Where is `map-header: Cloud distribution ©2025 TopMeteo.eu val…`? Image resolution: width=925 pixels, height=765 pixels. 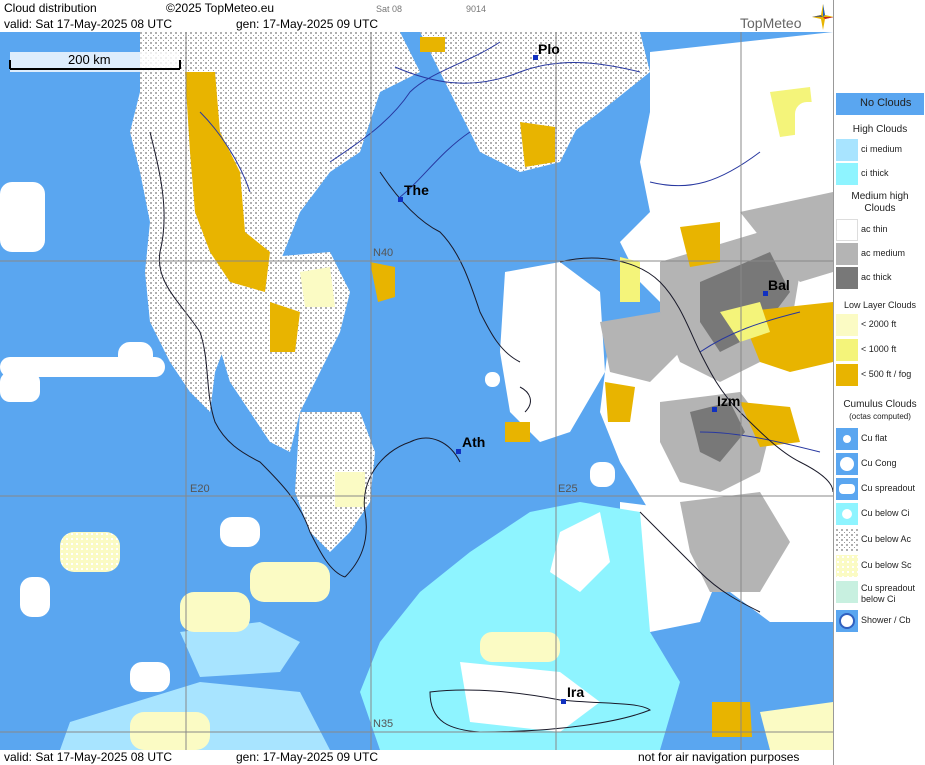
map-header: Cloud distribution ©2025 TopMeteo.eu val… is located at coordinates (417, 16).